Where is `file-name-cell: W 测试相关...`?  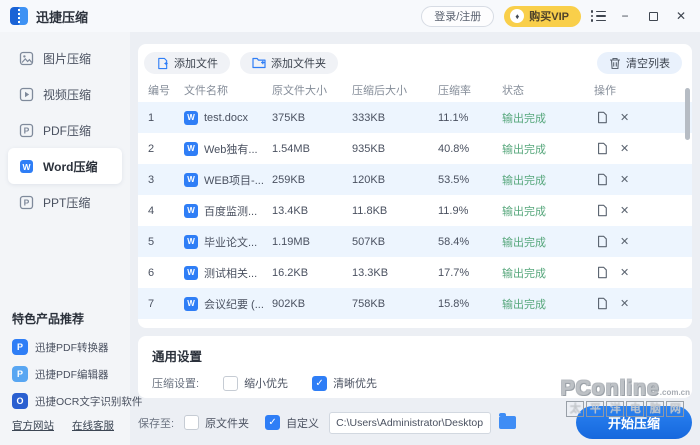
file-name-cell: W 测试相关... is located at coordinates (228, 273).